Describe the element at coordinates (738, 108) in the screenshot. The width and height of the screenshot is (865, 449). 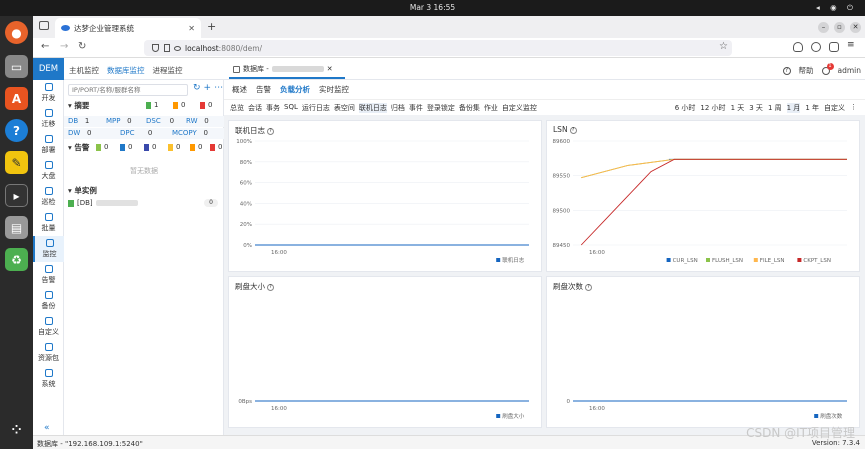
I see `time-1d: 1 天` at that location.